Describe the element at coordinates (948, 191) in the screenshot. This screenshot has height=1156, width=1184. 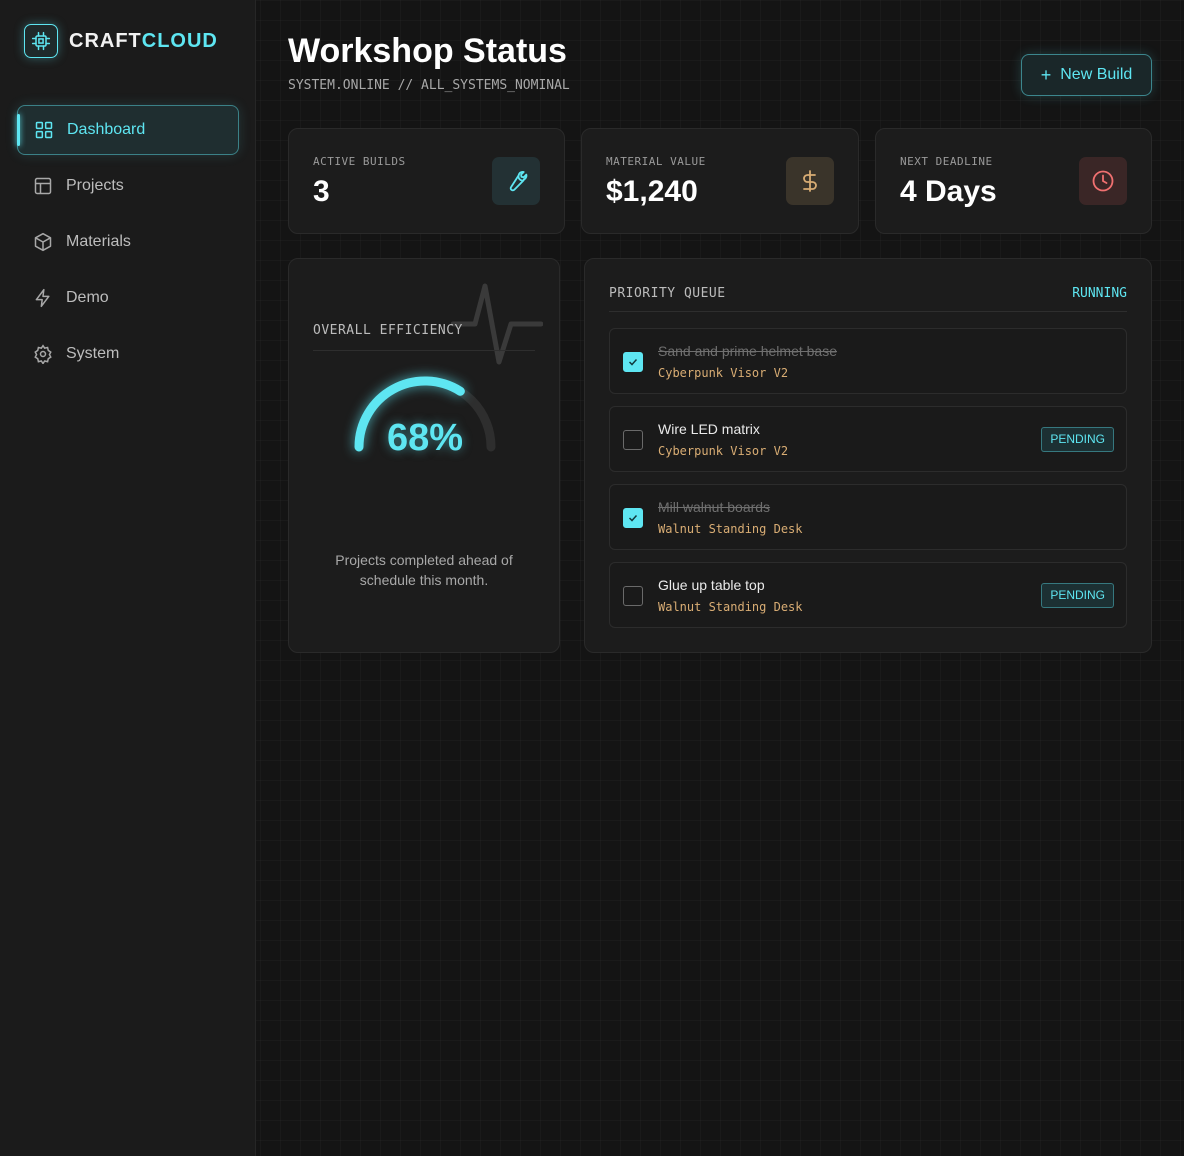
I see `stat-value: 4 Days` at that location.